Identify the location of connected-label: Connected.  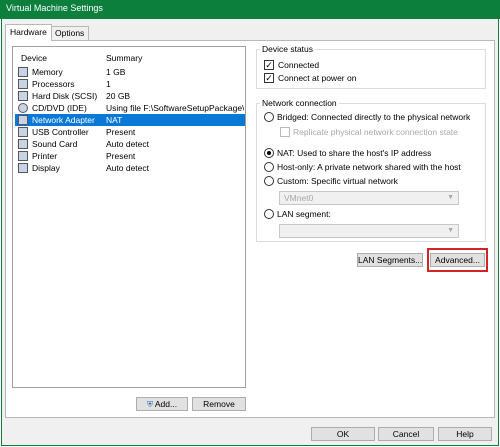
(299, 65).